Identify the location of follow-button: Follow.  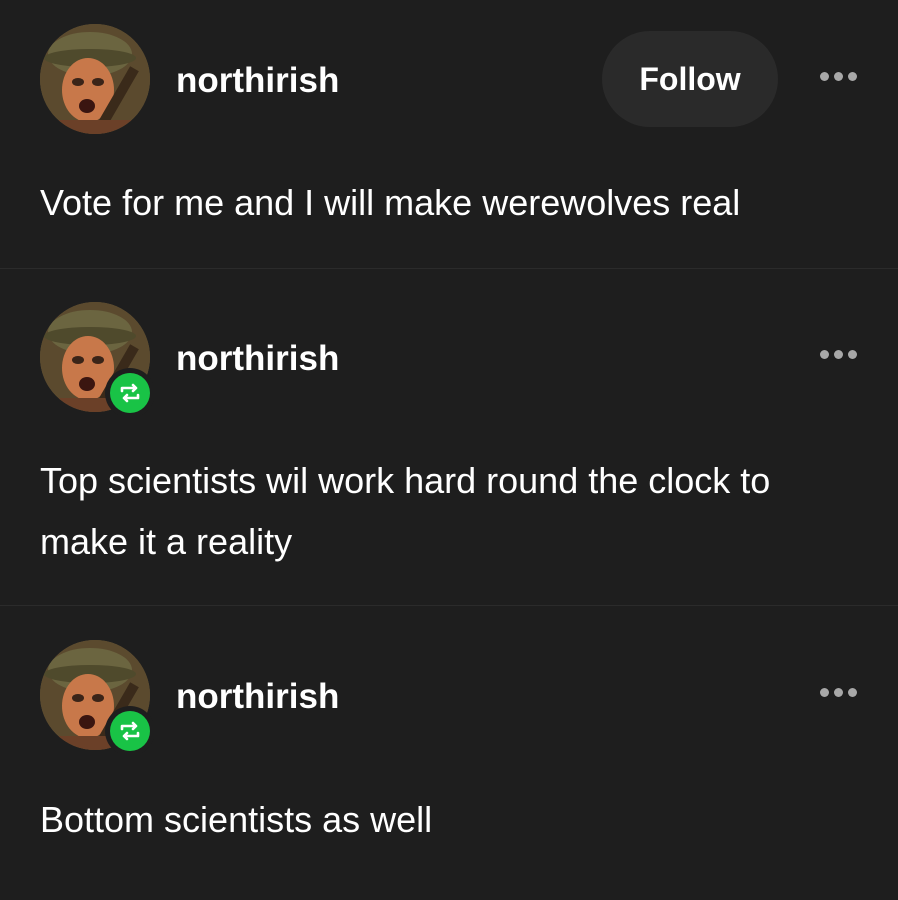
(690, 79).